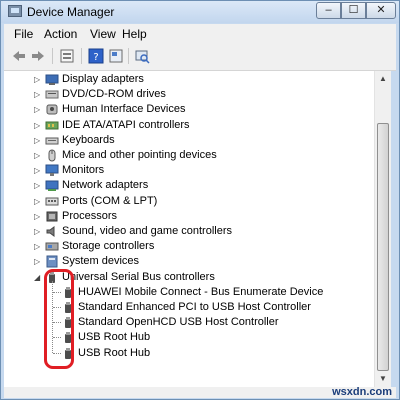  What do you see at coordinates (52, 201) in the screenshot?
I see `port-icon` at bounding box center [52, 201].